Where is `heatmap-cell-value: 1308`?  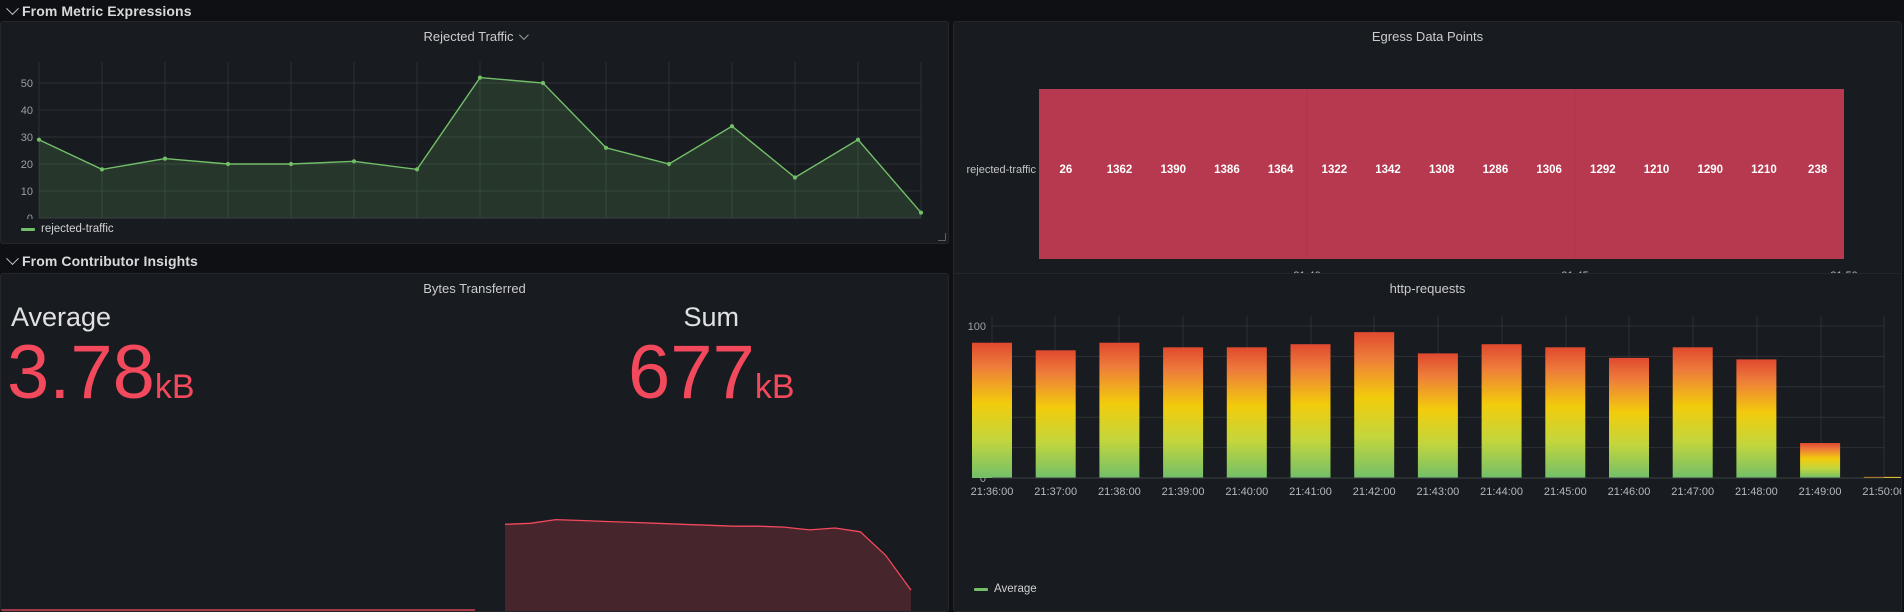 heatmap-cell-value: 1308 is located at coordinates (1442, 170).